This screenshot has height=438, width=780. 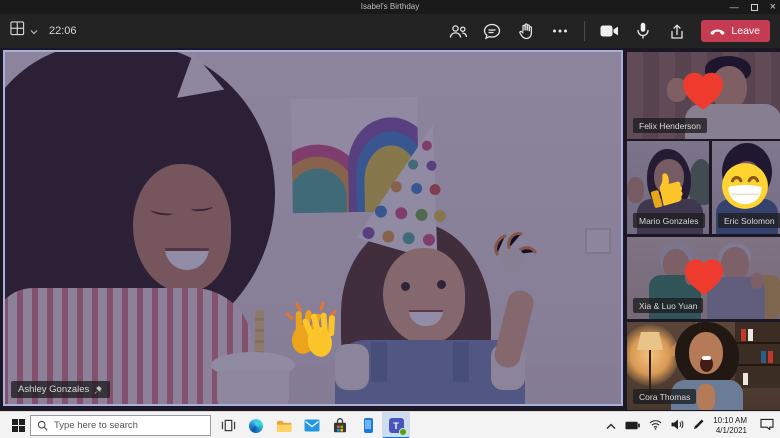 I want to click on nametag: Cora Thomas, so click(x=665, y=396).